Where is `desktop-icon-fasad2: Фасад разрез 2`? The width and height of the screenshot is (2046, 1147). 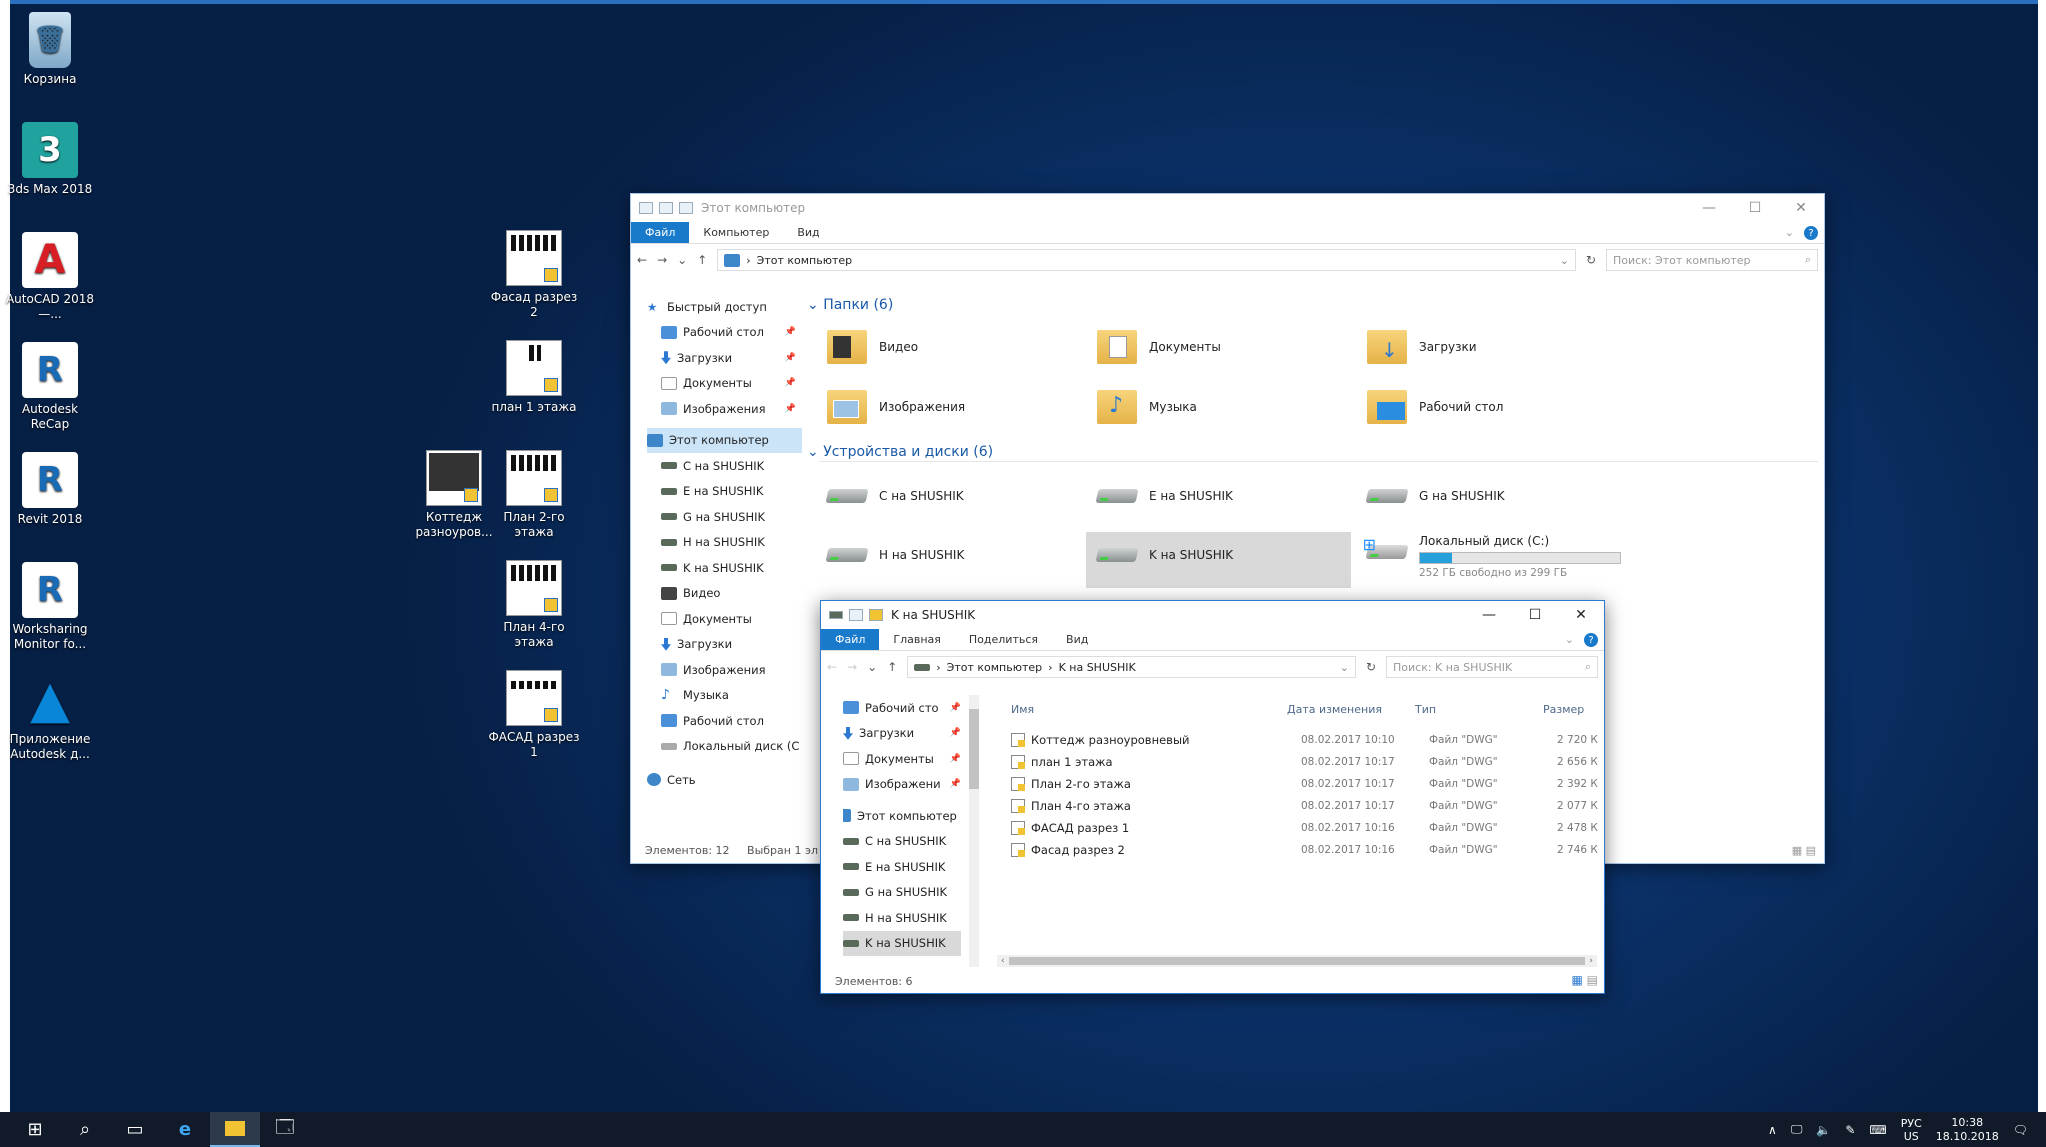
desktop-icon-fasad2: Фасад разрез 2 is located at coordinates (534, 275).